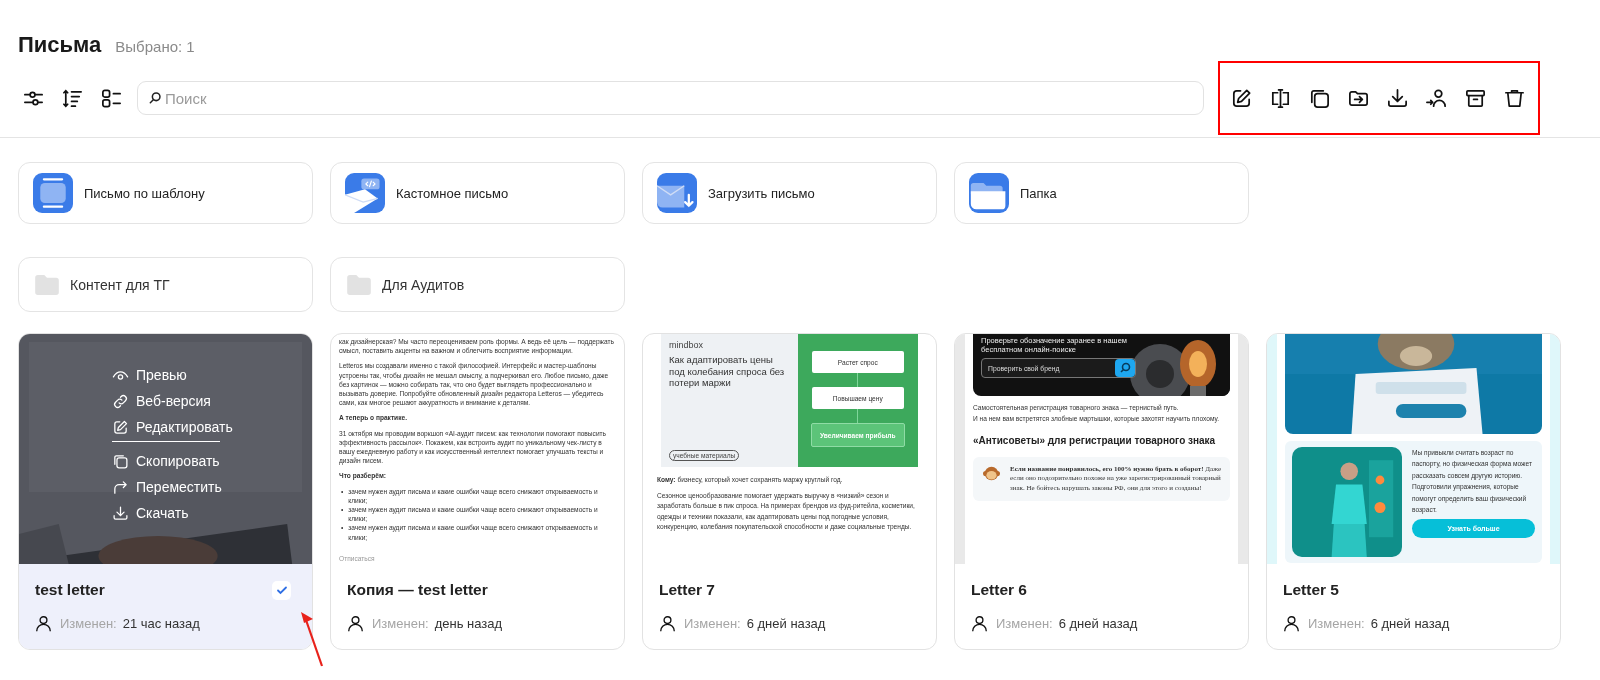  I want to click on brand-name: mindbox, so click(687, 345).